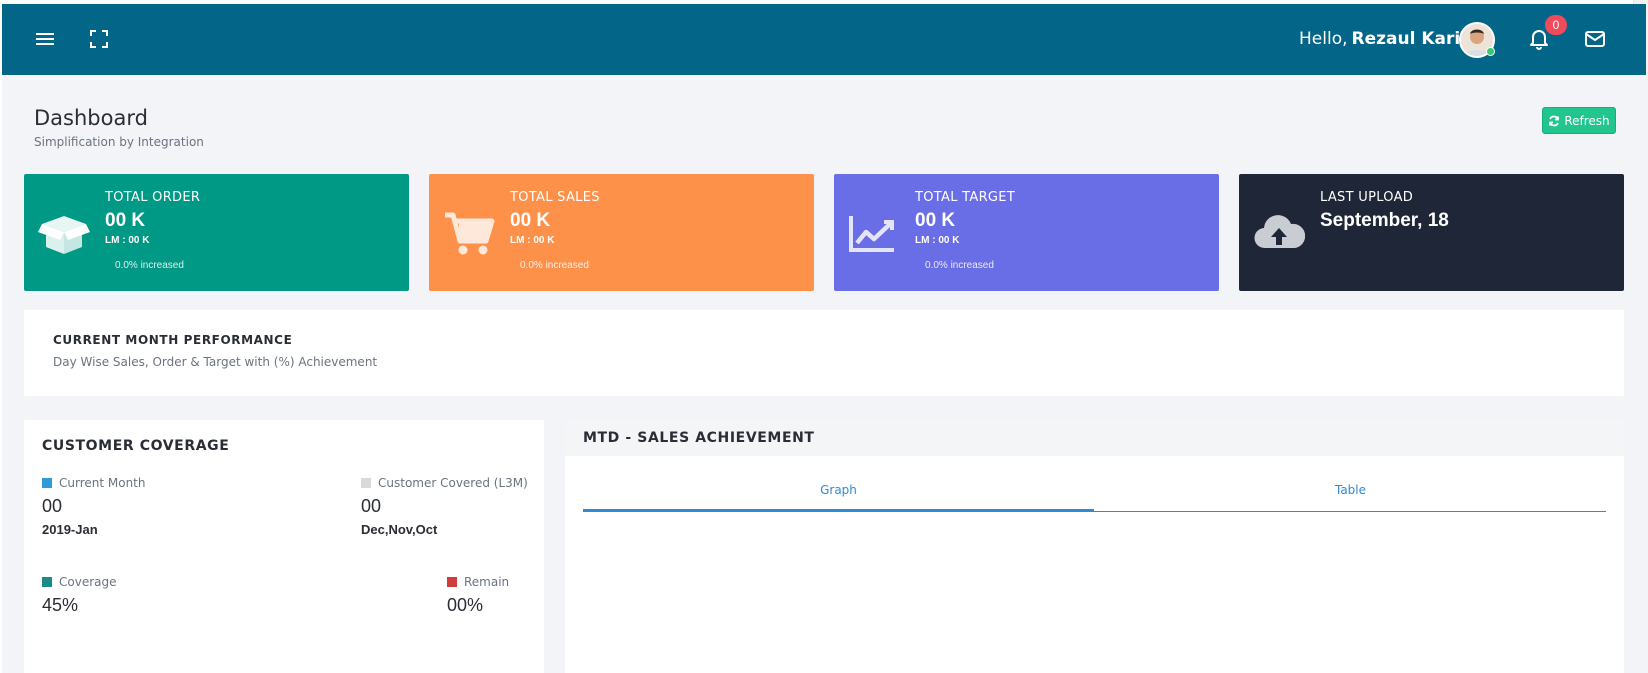  What do you see at coordinates (1384, 220) in the screenshot?
I see `card-value: September, 18` at bounding box center [1384, 220].